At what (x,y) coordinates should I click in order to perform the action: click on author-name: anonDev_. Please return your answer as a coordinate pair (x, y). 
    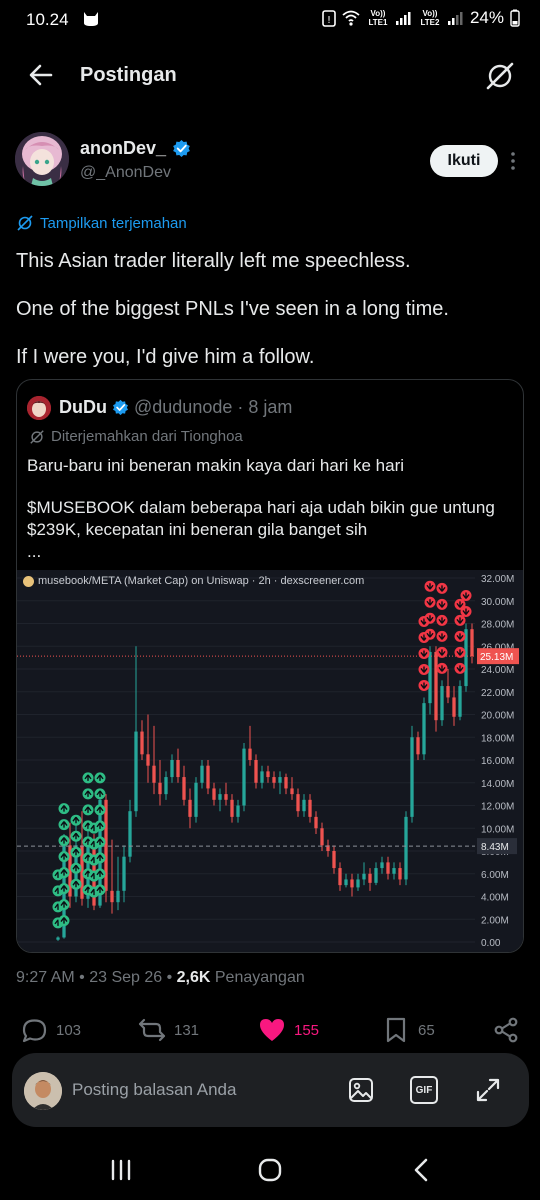
    Looking at the image, I should click on (123, 148).